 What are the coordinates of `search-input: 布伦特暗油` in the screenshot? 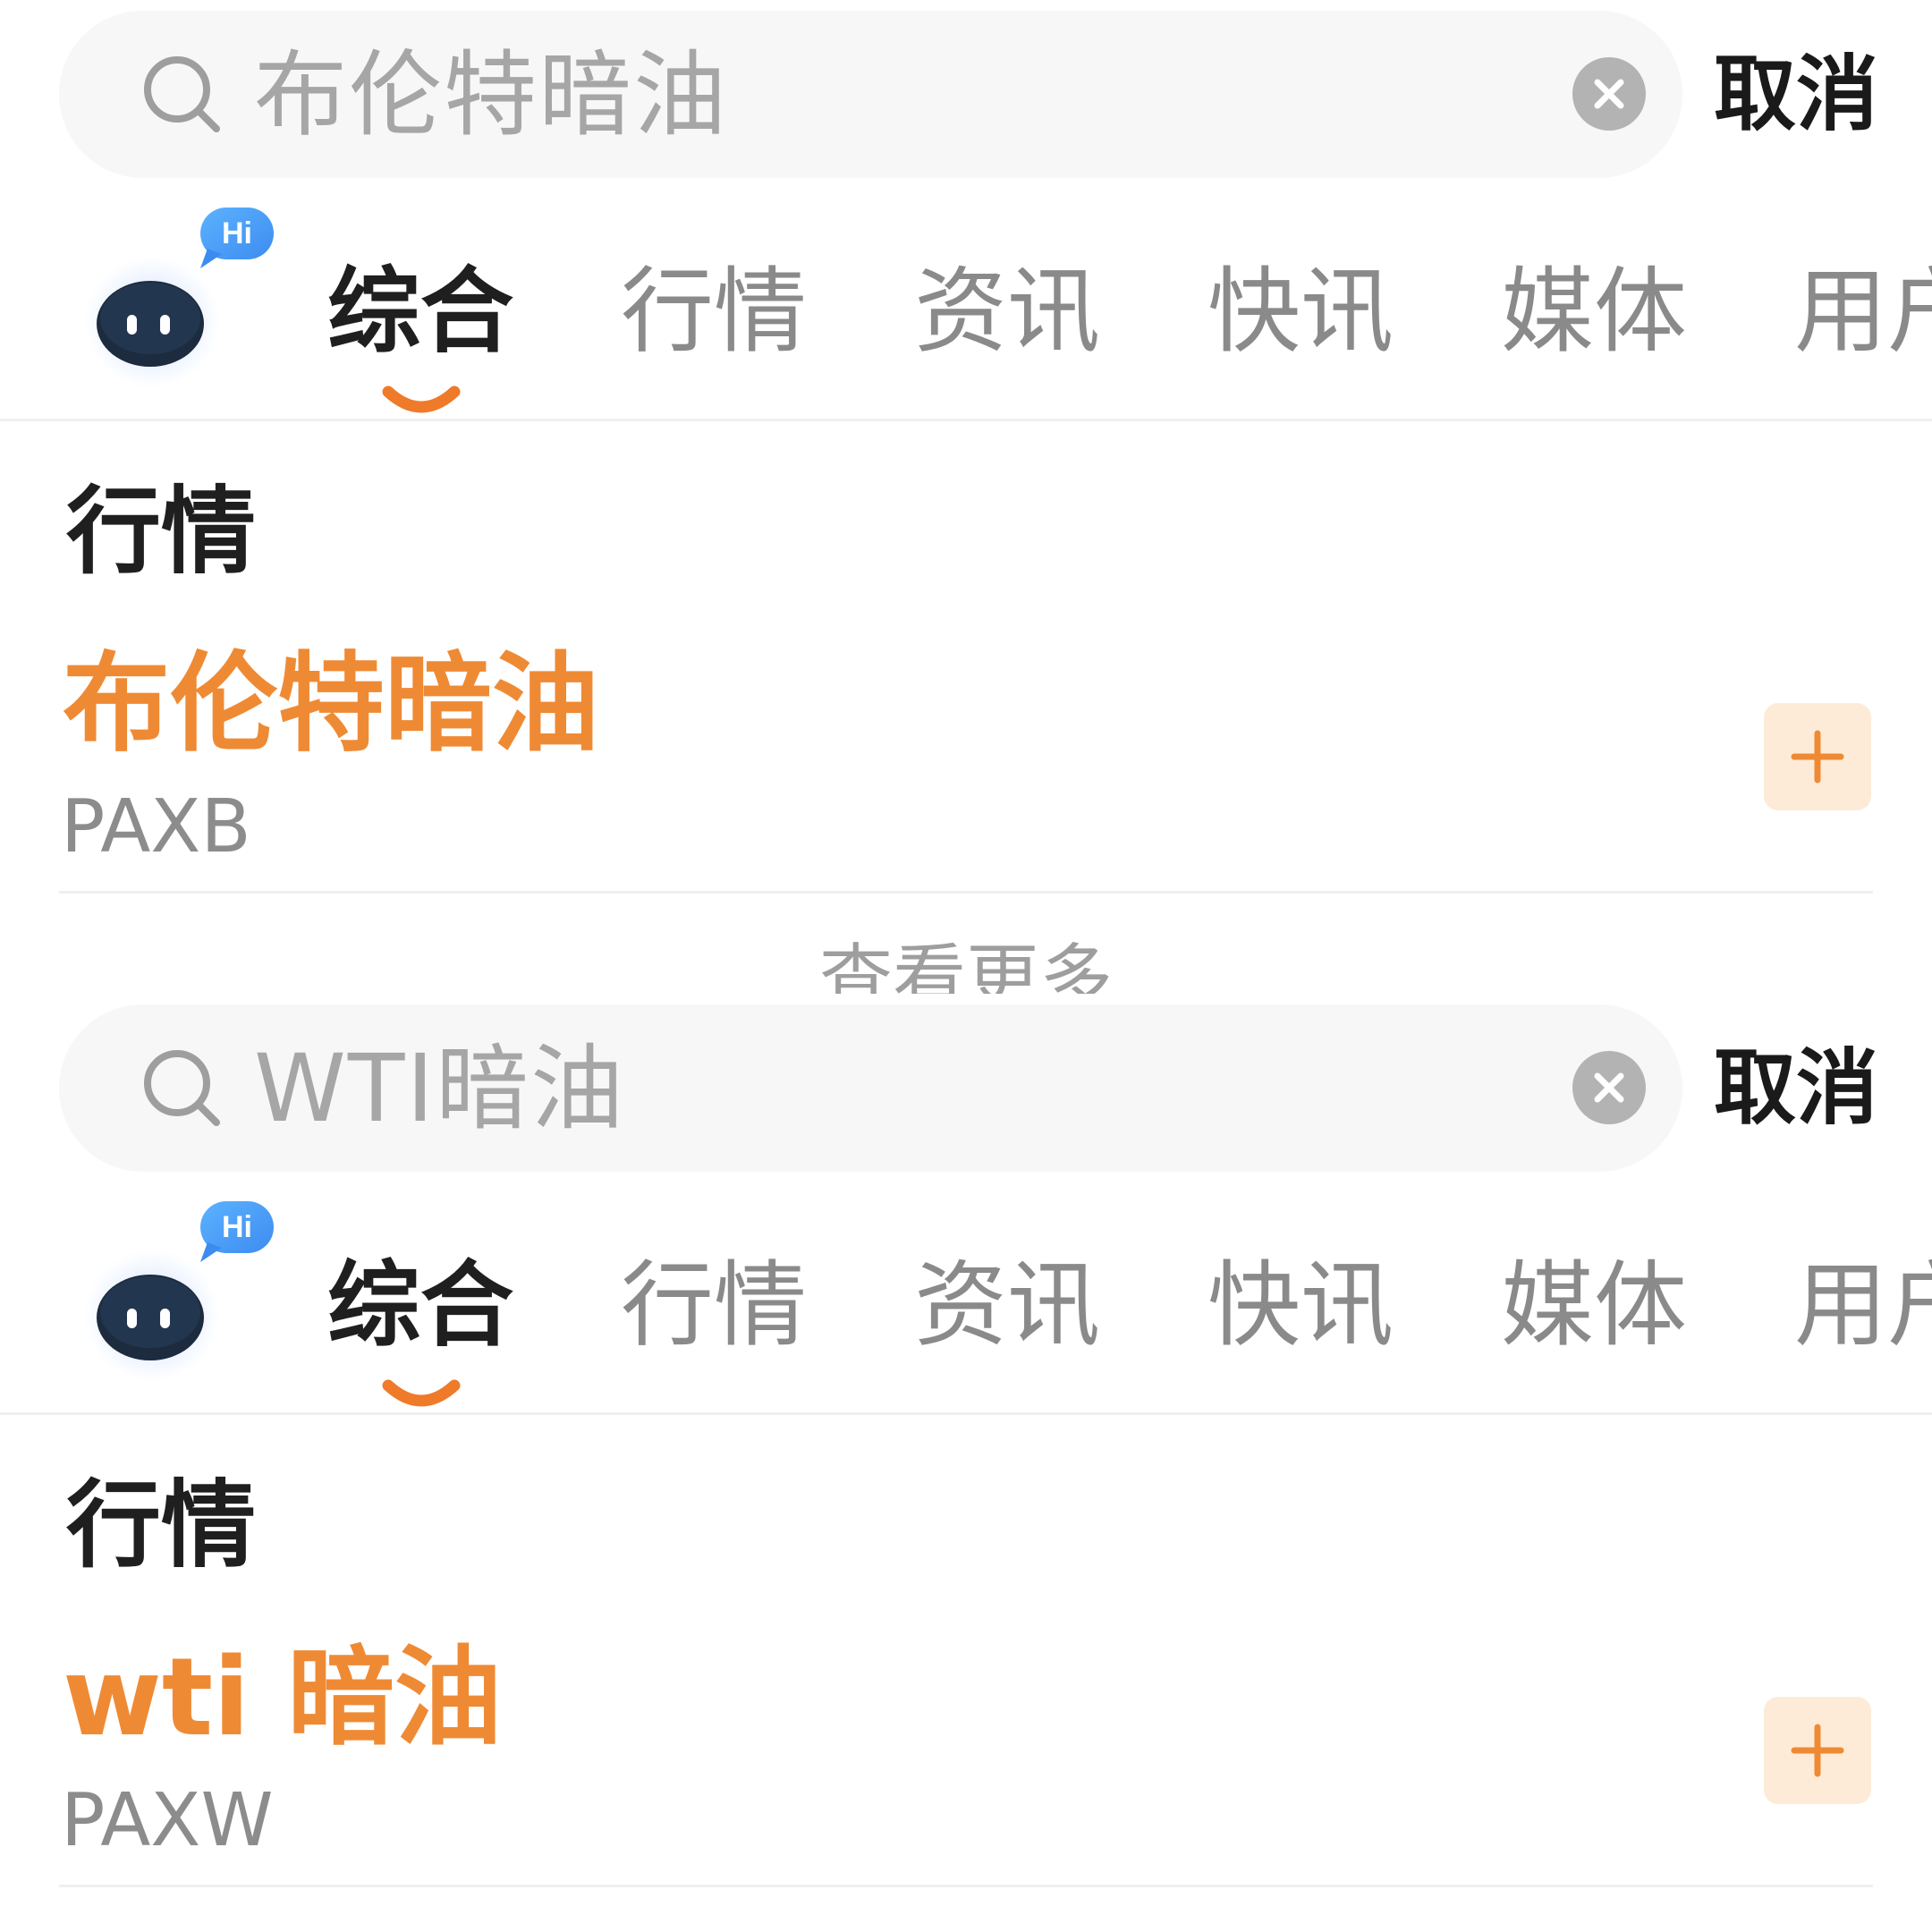 It's located at (870, 94).